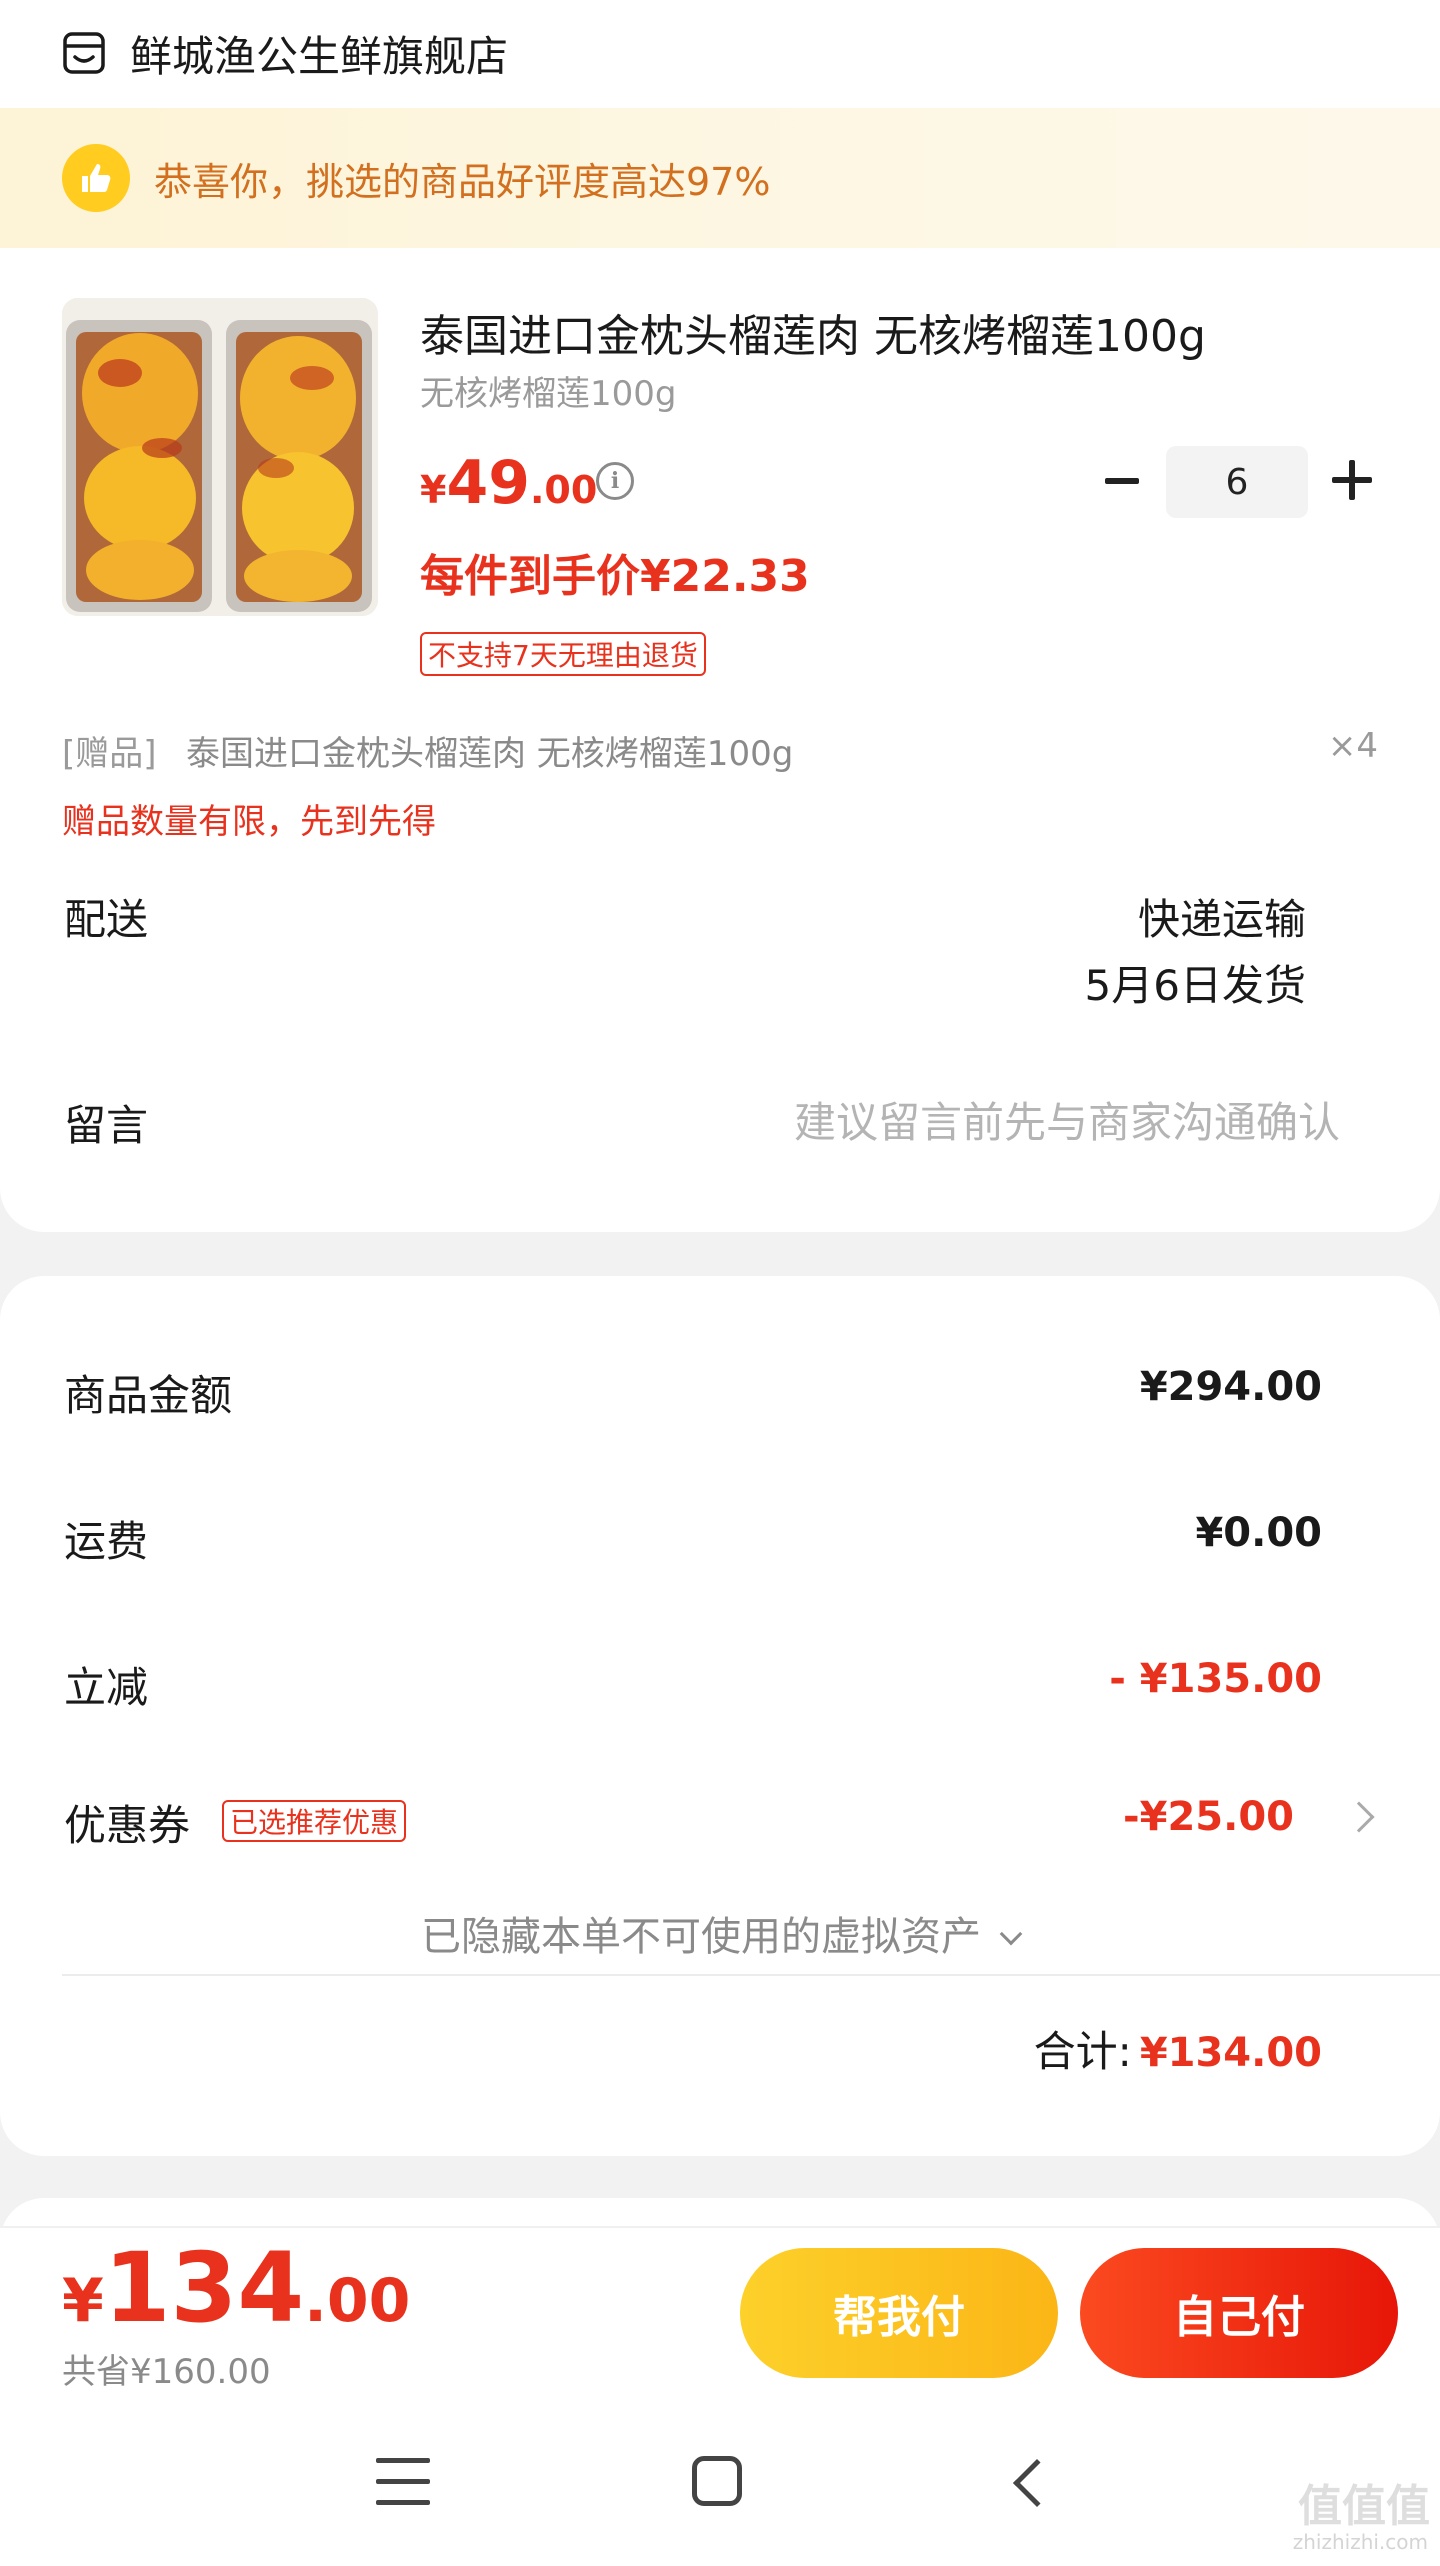 Image resolution: width=1440 pixels, height=2566 pixels. I want to click on return-policy-tag: 不支持7天无理由退货, so click(563, 654).